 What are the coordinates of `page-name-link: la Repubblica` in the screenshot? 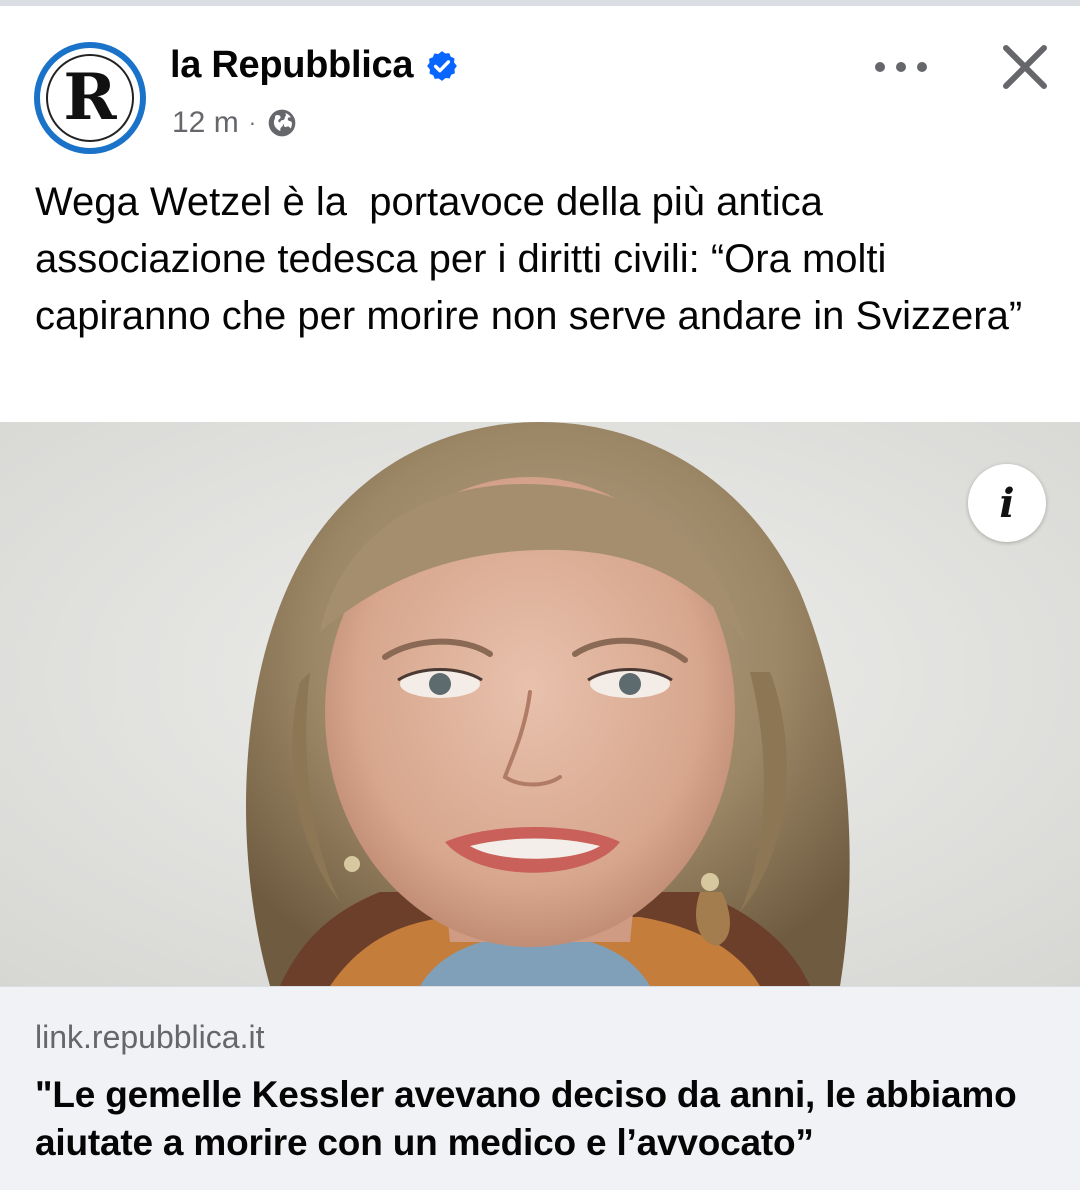 It's located at (291, 65).